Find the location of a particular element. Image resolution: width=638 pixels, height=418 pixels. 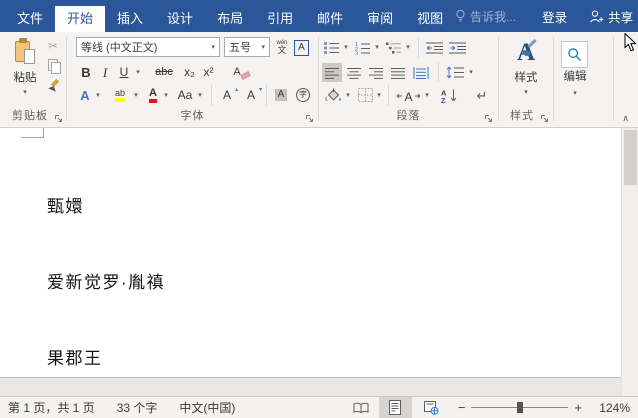

superscript-button: x² is located at coordinates (208, 72).